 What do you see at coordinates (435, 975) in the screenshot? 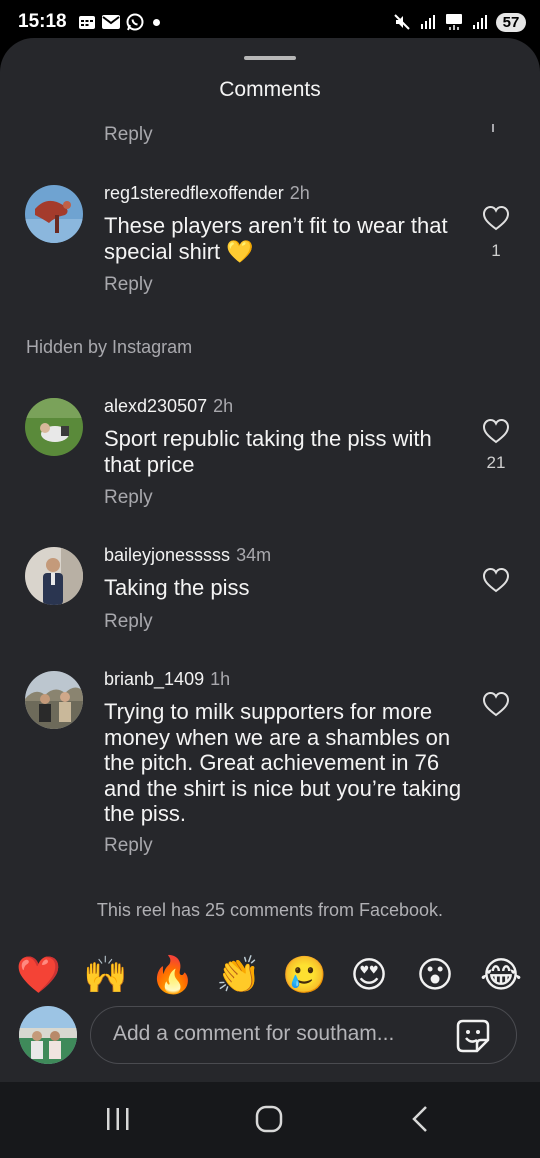
I see `open-mouth-emoji: 😮` at bounding box center [435, 975].